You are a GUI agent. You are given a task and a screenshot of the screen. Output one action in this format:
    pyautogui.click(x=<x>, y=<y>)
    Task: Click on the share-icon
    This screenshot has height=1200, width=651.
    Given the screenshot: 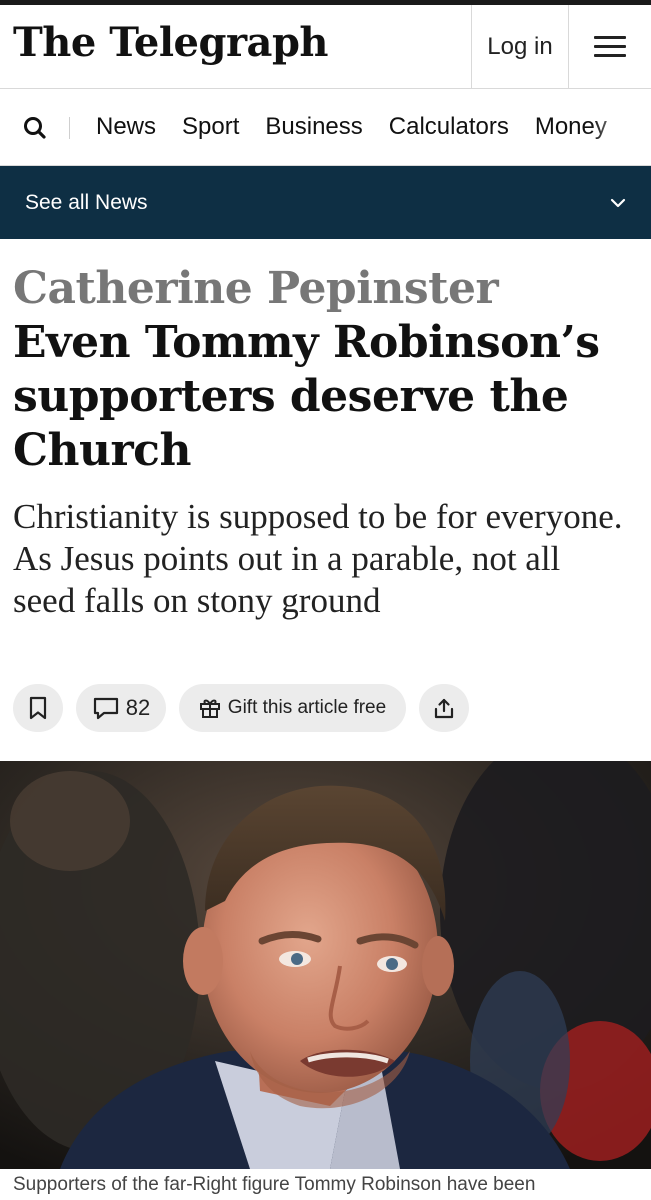 What is the action you would take?
    pyautogui.click(x=444, y=708)
    